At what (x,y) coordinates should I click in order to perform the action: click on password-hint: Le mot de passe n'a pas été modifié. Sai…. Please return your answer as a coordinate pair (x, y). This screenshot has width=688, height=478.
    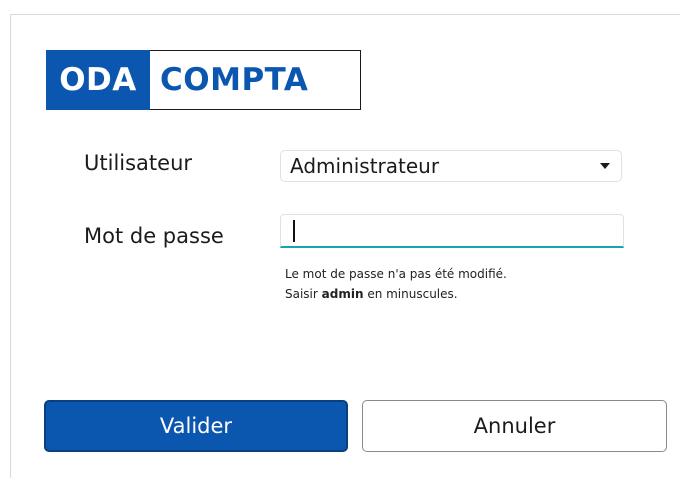
    Looking at the image, I should click on (396, 284).